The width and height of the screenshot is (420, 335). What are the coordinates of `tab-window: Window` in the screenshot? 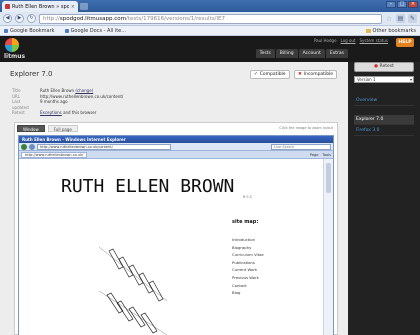 It's located at (31, 128).